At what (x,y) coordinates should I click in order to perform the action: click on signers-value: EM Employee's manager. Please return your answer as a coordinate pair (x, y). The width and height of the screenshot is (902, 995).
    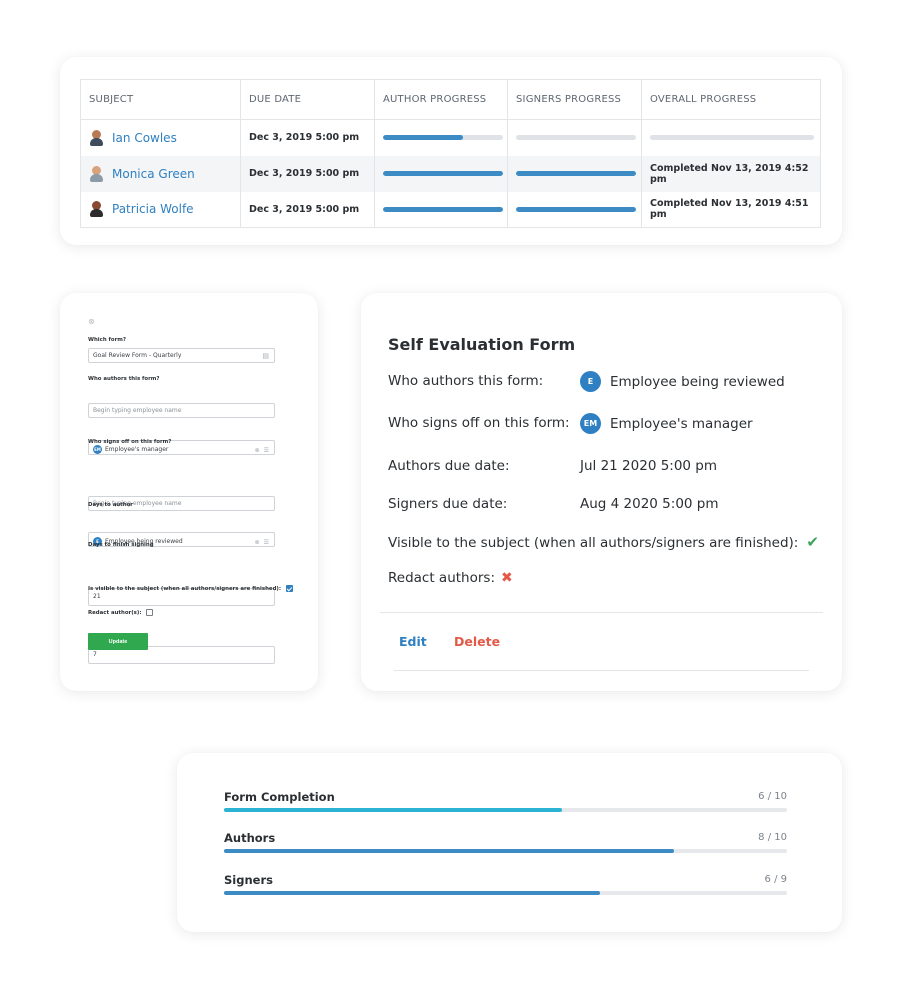
    Looking at the image, I should click on (666, 423).